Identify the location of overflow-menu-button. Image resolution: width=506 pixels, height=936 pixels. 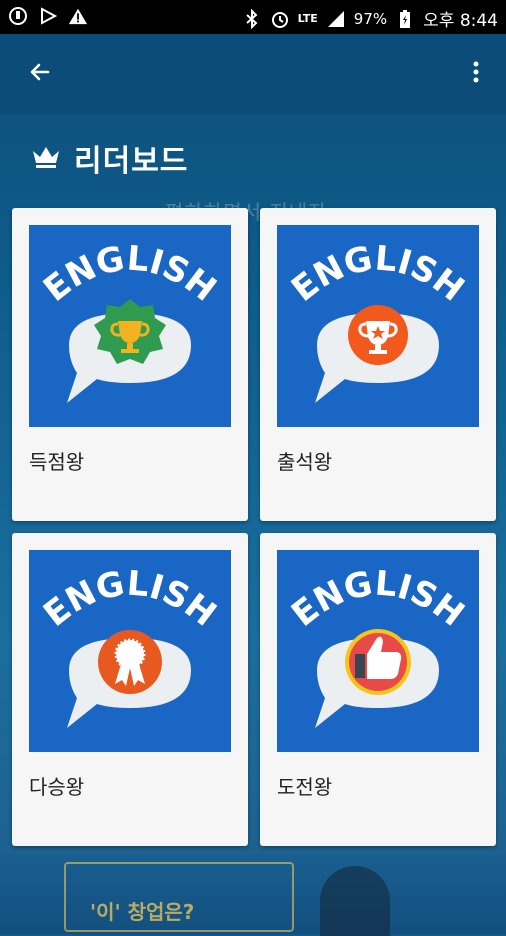
(476, 74).